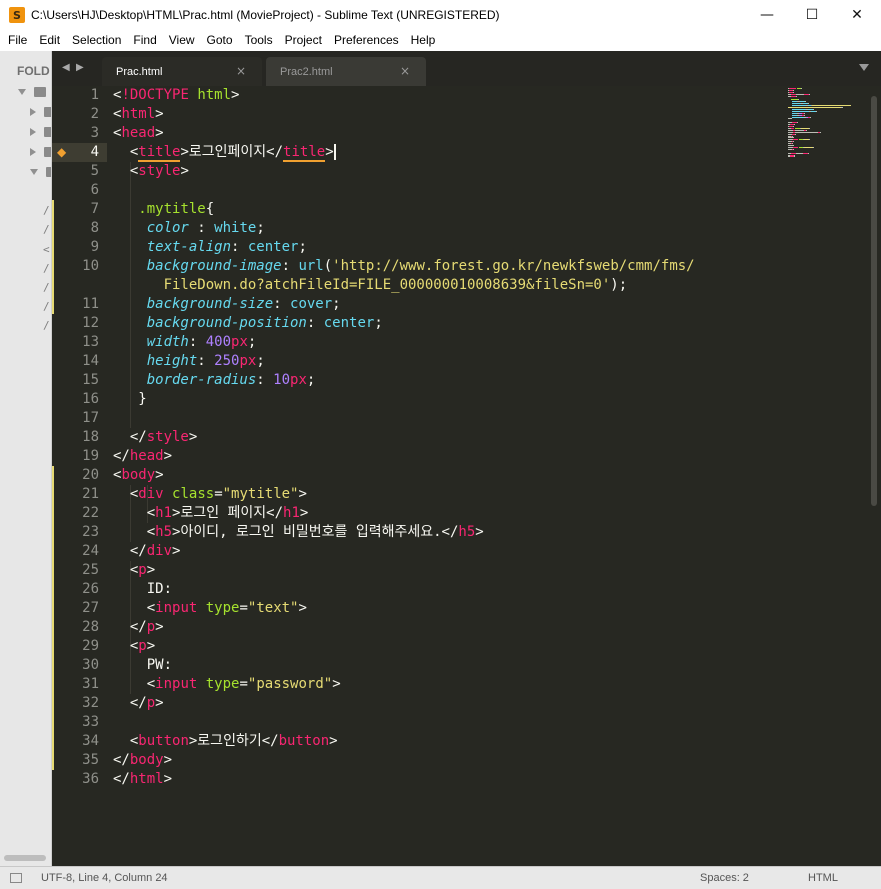  Describe the element at coordinates (142, 456) in the screenshot. I see `code-line: </head>` at that location.